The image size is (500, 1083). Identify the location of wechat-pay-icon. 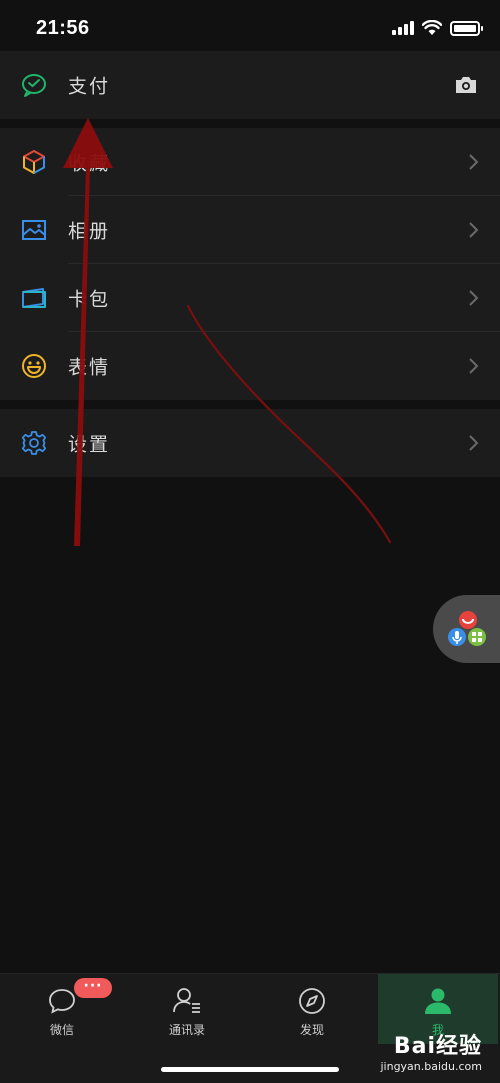
(34, 85).